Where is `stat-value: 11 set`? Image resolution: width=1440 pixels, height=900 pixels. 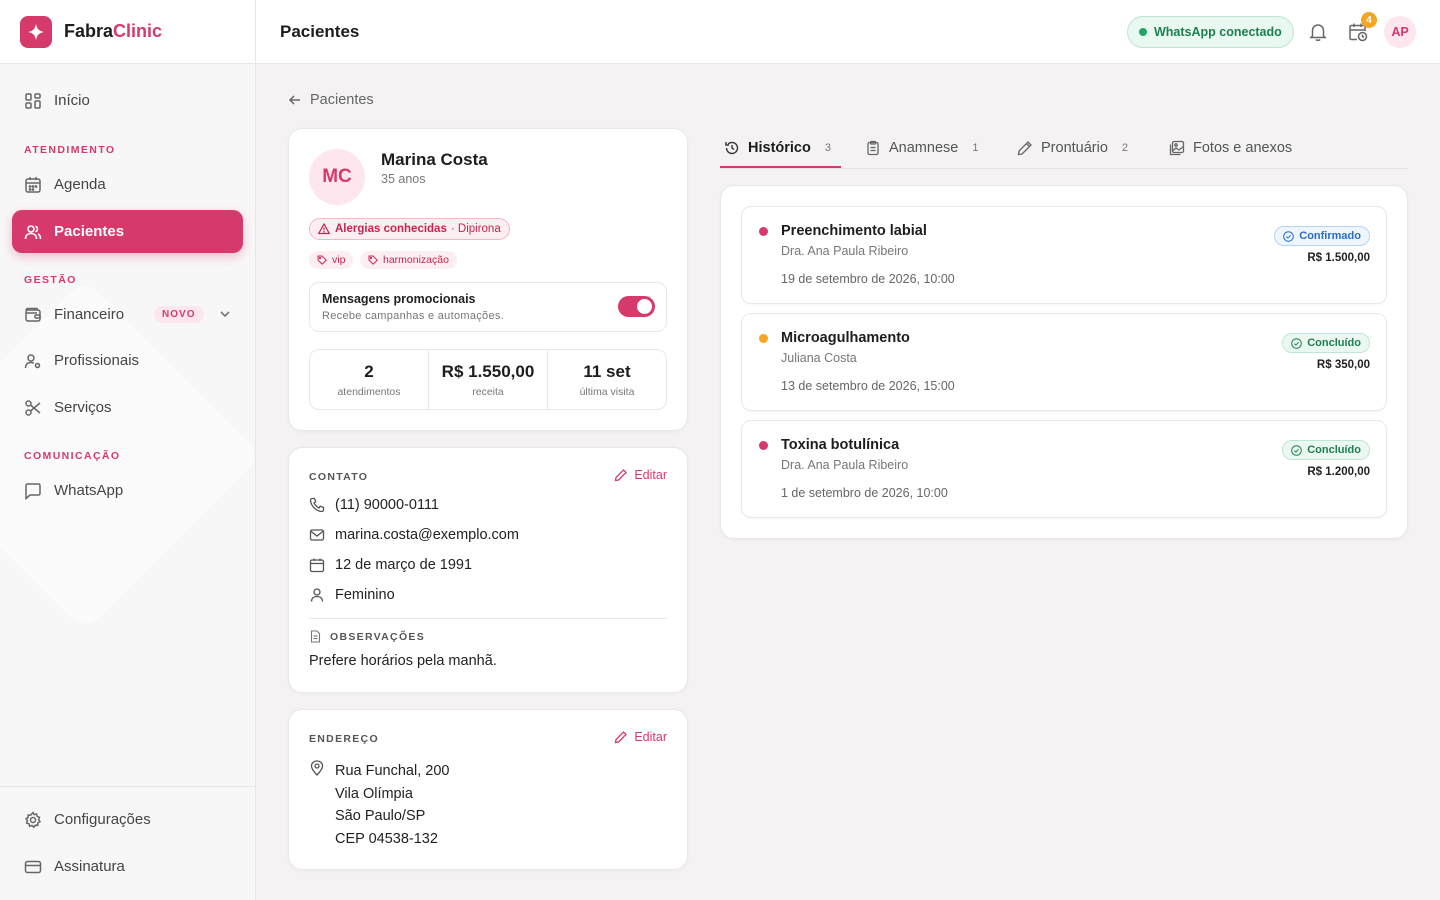
stat-value: 11 set is located at coordinates (607, 371).